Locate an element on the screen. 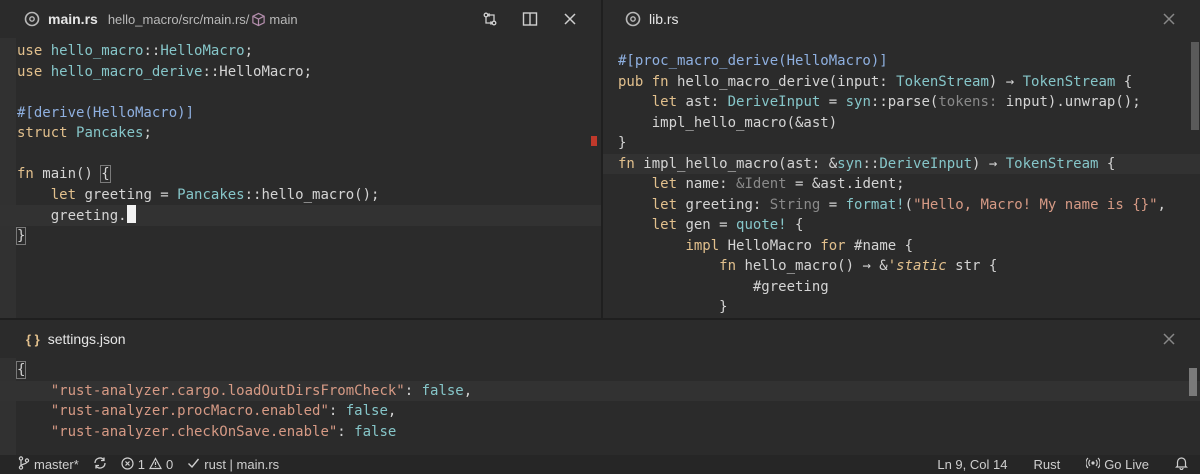 The width and height of the screenshot is (1200, 474). tab-lib-rs: lib.rs is located at coordinates (664, 19).